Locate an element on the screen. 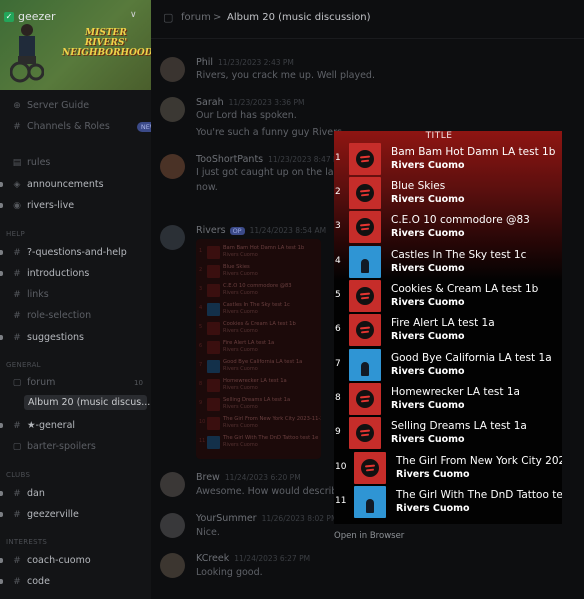 This screenshot has height=599, width=584. sidebar-item-channels-roles: # Channels & Roles NEW is located at coordinates (81, 126).